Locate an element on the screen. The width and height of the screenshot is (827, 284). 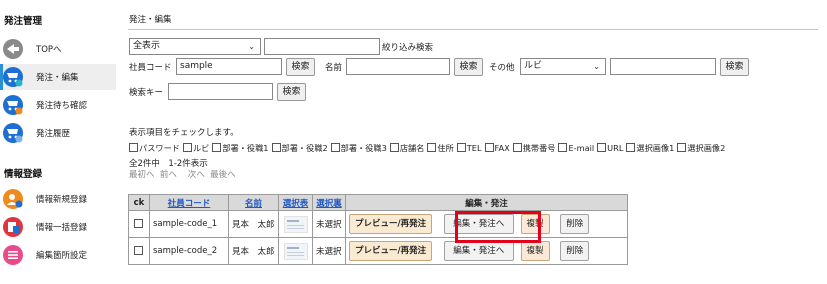
sidebar: 発注管理 TOPへ 発注・編集 発注待ち確認 発注履歴 情報登録 情報新規登録 is located at coordinates (59, 142).